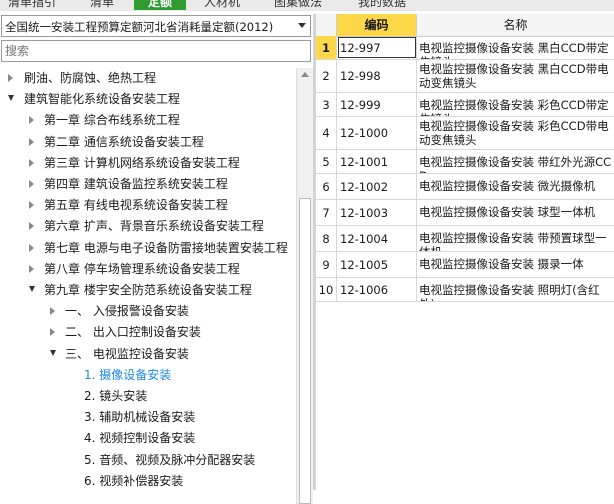 The image size is (614, 504). Describe the element at coordinates (377, 212) in the screenshot. I see `code-cell: 12-1003` at that location.